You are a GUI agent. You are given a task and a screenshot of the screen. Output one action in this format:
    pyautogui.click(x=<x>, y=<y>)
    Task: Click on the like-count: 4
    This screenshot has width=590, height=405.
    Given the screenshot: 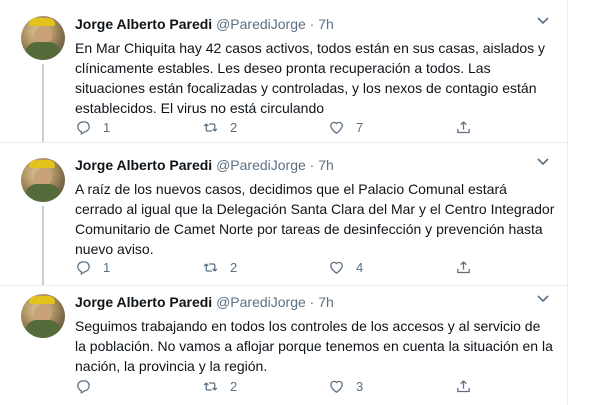 What is the action you would take?
    pyautogui.click(x=360, y=267)
    